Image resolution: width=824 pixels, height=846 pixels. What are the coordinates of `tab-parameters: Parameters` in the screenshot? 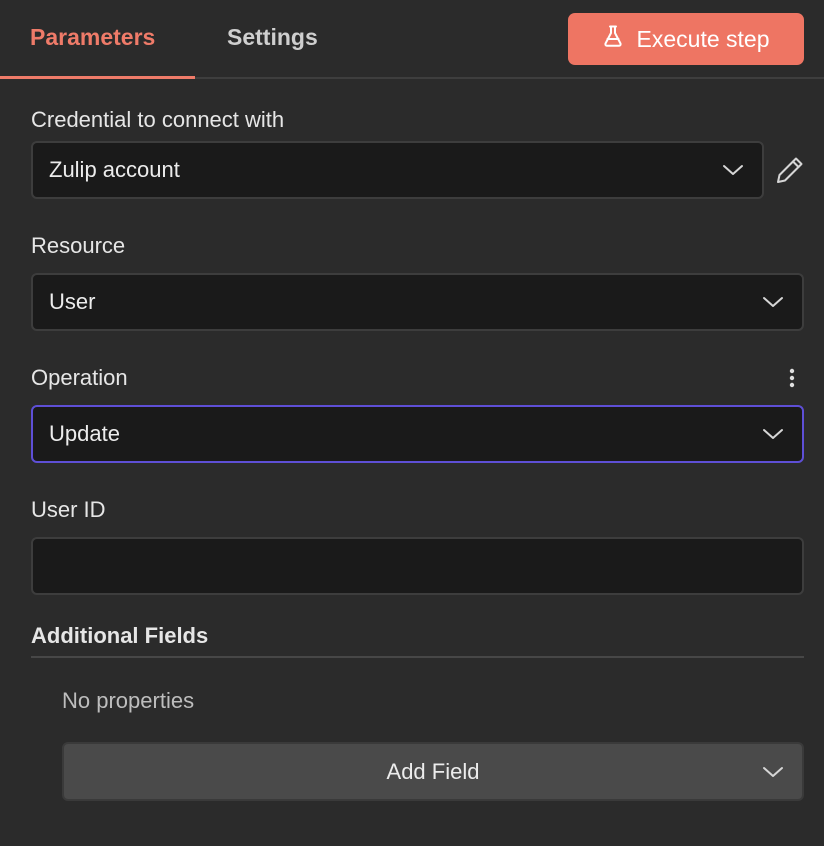 It's located at (92, 37).